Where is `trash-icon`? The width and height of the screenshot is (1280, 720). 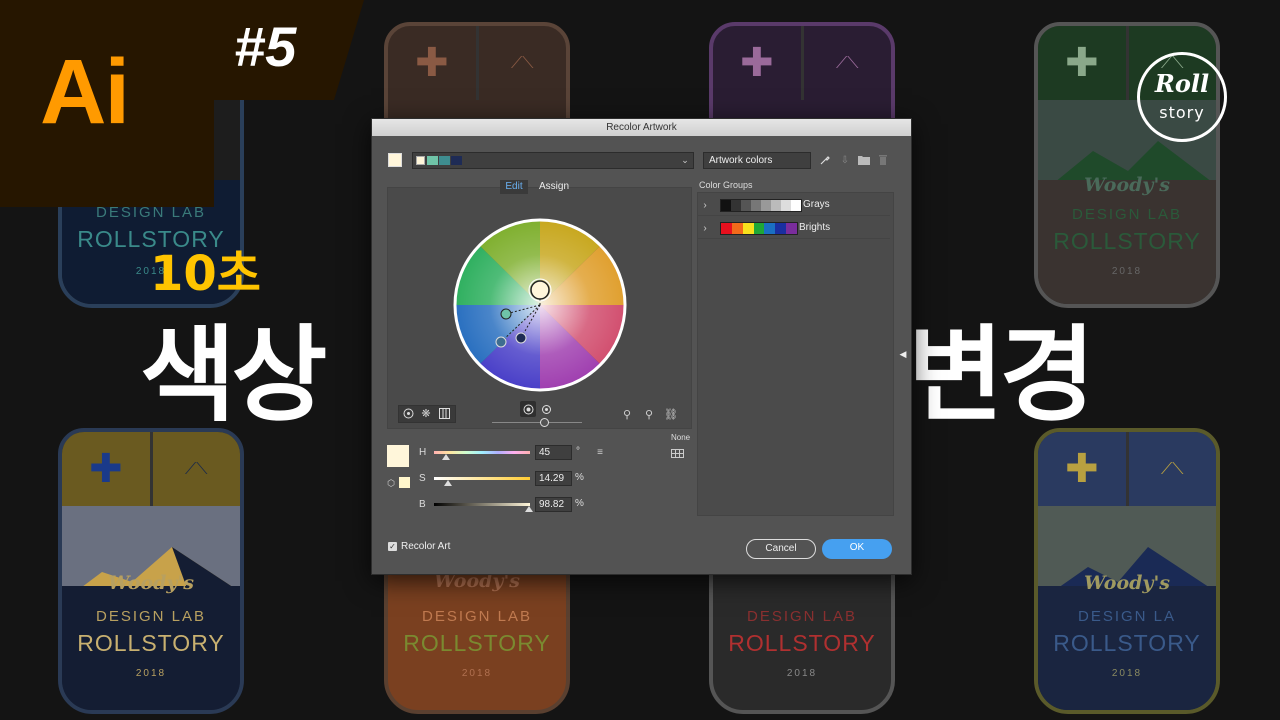 trash-icon is located at coordinates (883, 160).